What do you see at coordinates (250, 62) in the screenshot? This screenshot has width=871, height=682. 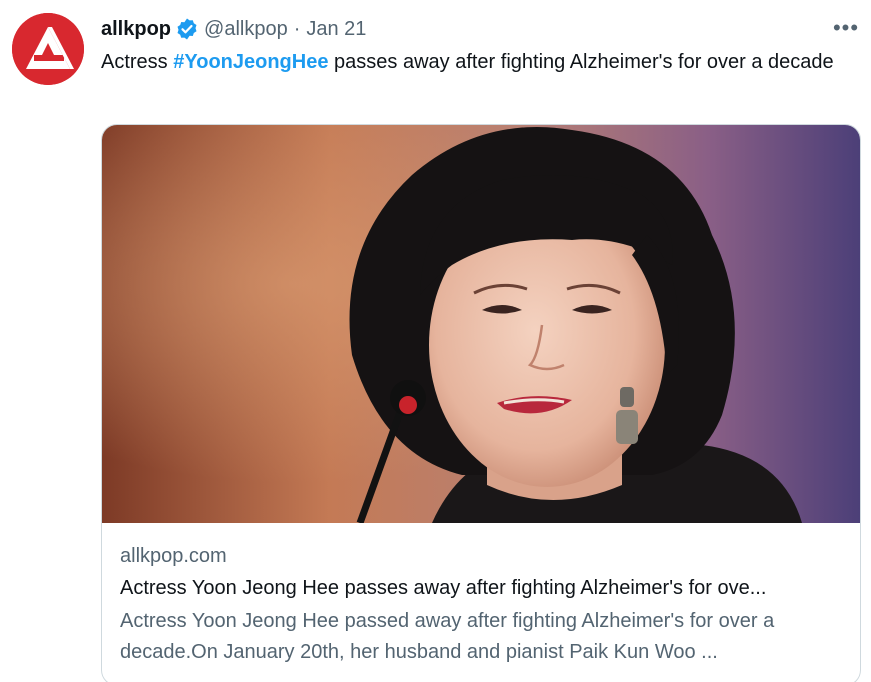 I see `hashtag-link: #YoonJeongHee` at bounding box center [250, 62].